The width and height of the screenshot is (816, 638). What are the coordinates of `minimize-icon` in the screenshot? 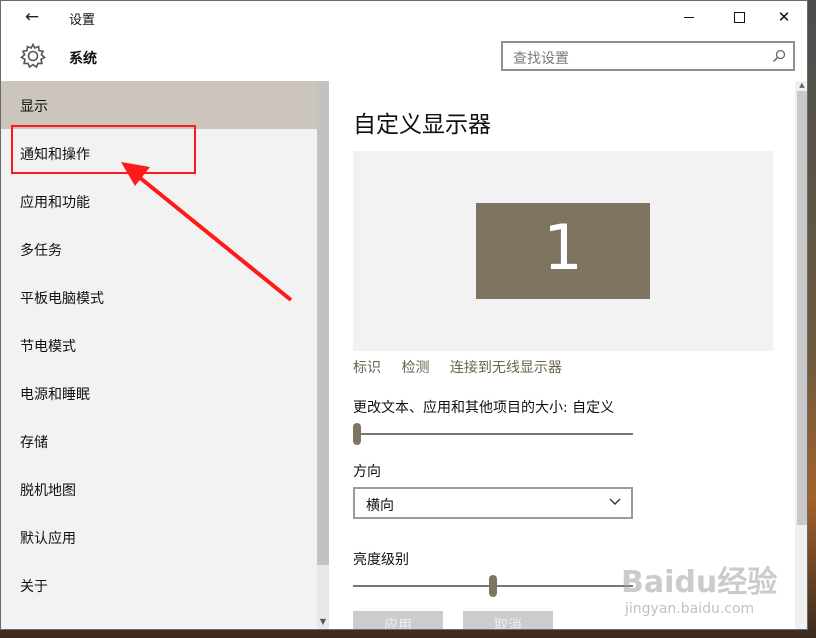 It's located at (689, 17).